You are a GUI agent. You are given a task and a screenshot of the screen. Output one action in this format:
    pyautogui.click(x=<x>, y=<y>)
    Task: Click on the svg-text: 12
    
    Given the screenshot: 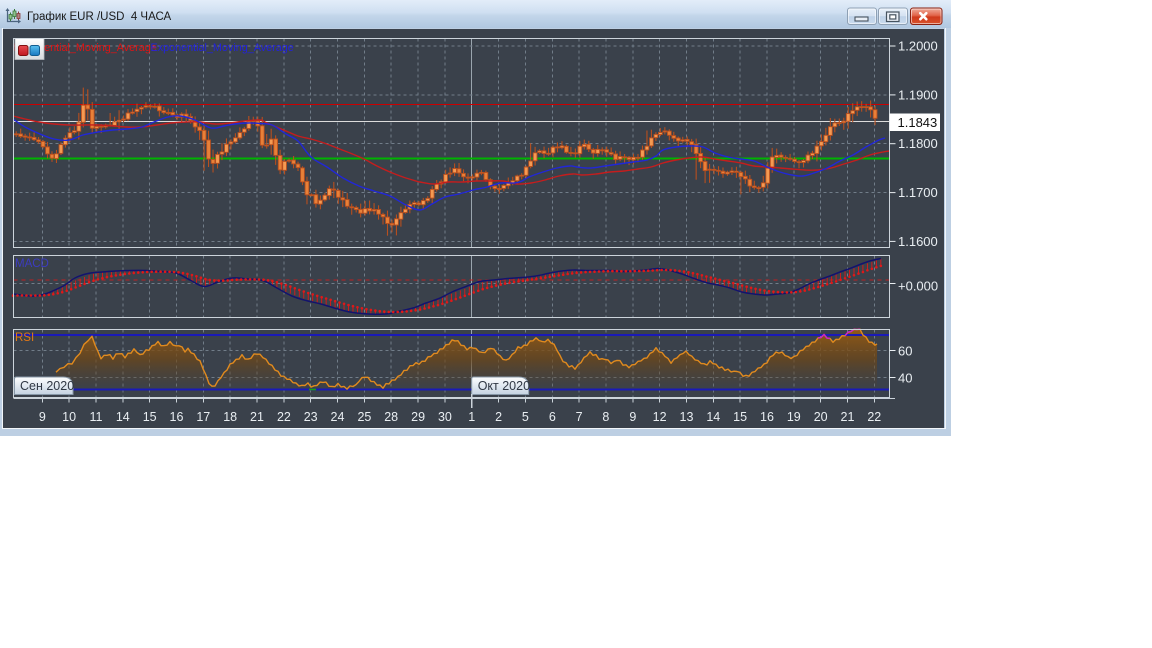 What is the action you would take?
    pyautogui.click(x=660, y=417)
    